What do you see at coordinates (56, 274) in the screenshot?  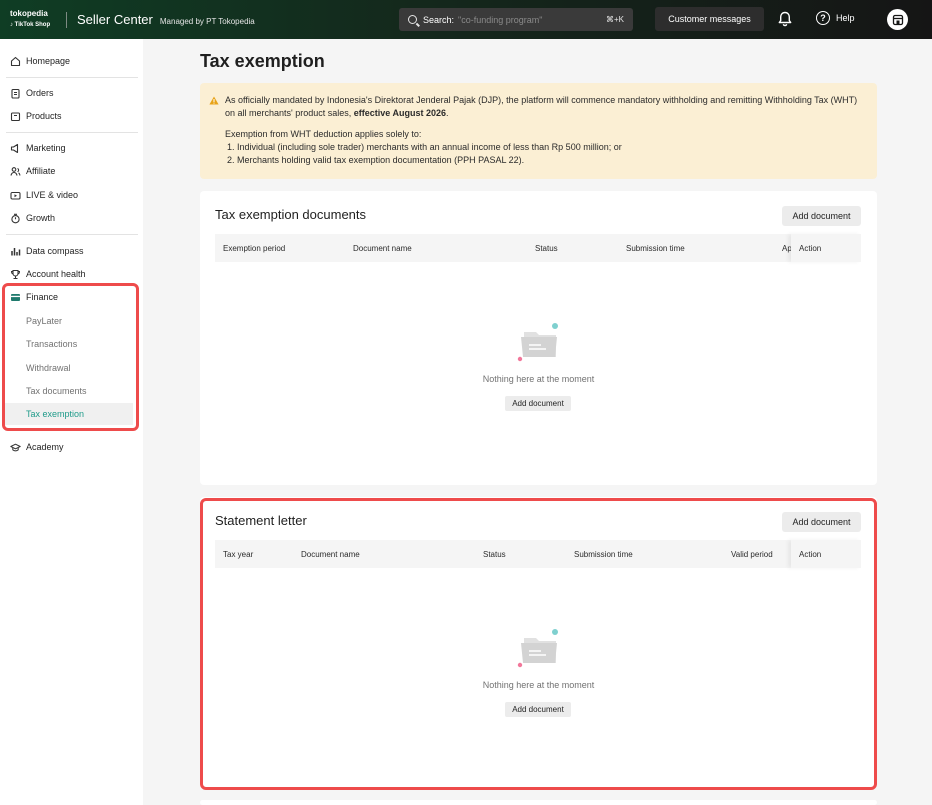 I see `sidebar-item-label: Account health` at bounding box center [56, 274].